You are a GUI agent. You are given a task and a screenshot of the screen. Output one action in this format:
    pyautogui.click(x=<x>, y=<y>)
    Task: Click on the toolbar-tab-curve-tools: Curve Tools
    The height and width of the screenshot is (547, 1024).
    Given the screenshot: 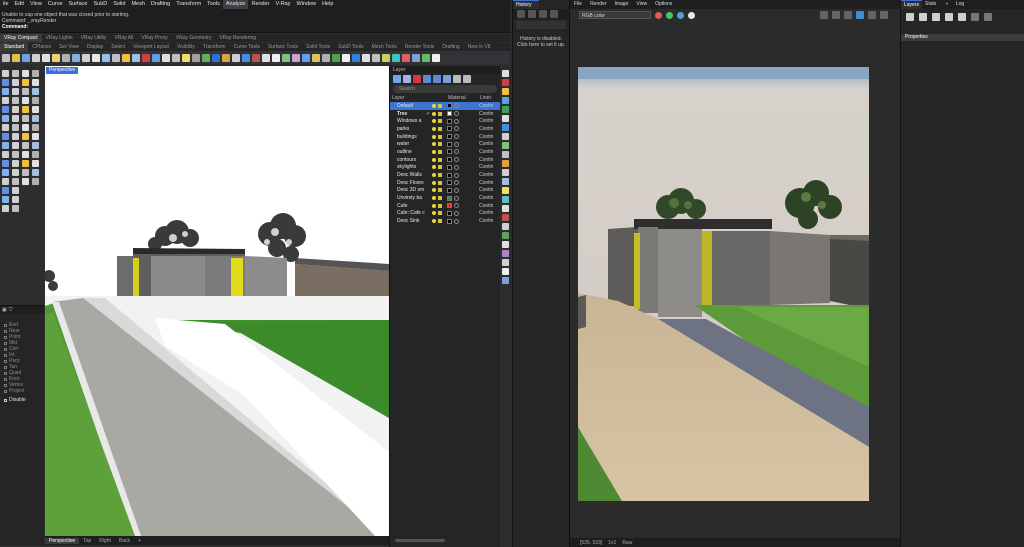 What is the action you would take?
    pyautogui.click(x=247, y=47)
    